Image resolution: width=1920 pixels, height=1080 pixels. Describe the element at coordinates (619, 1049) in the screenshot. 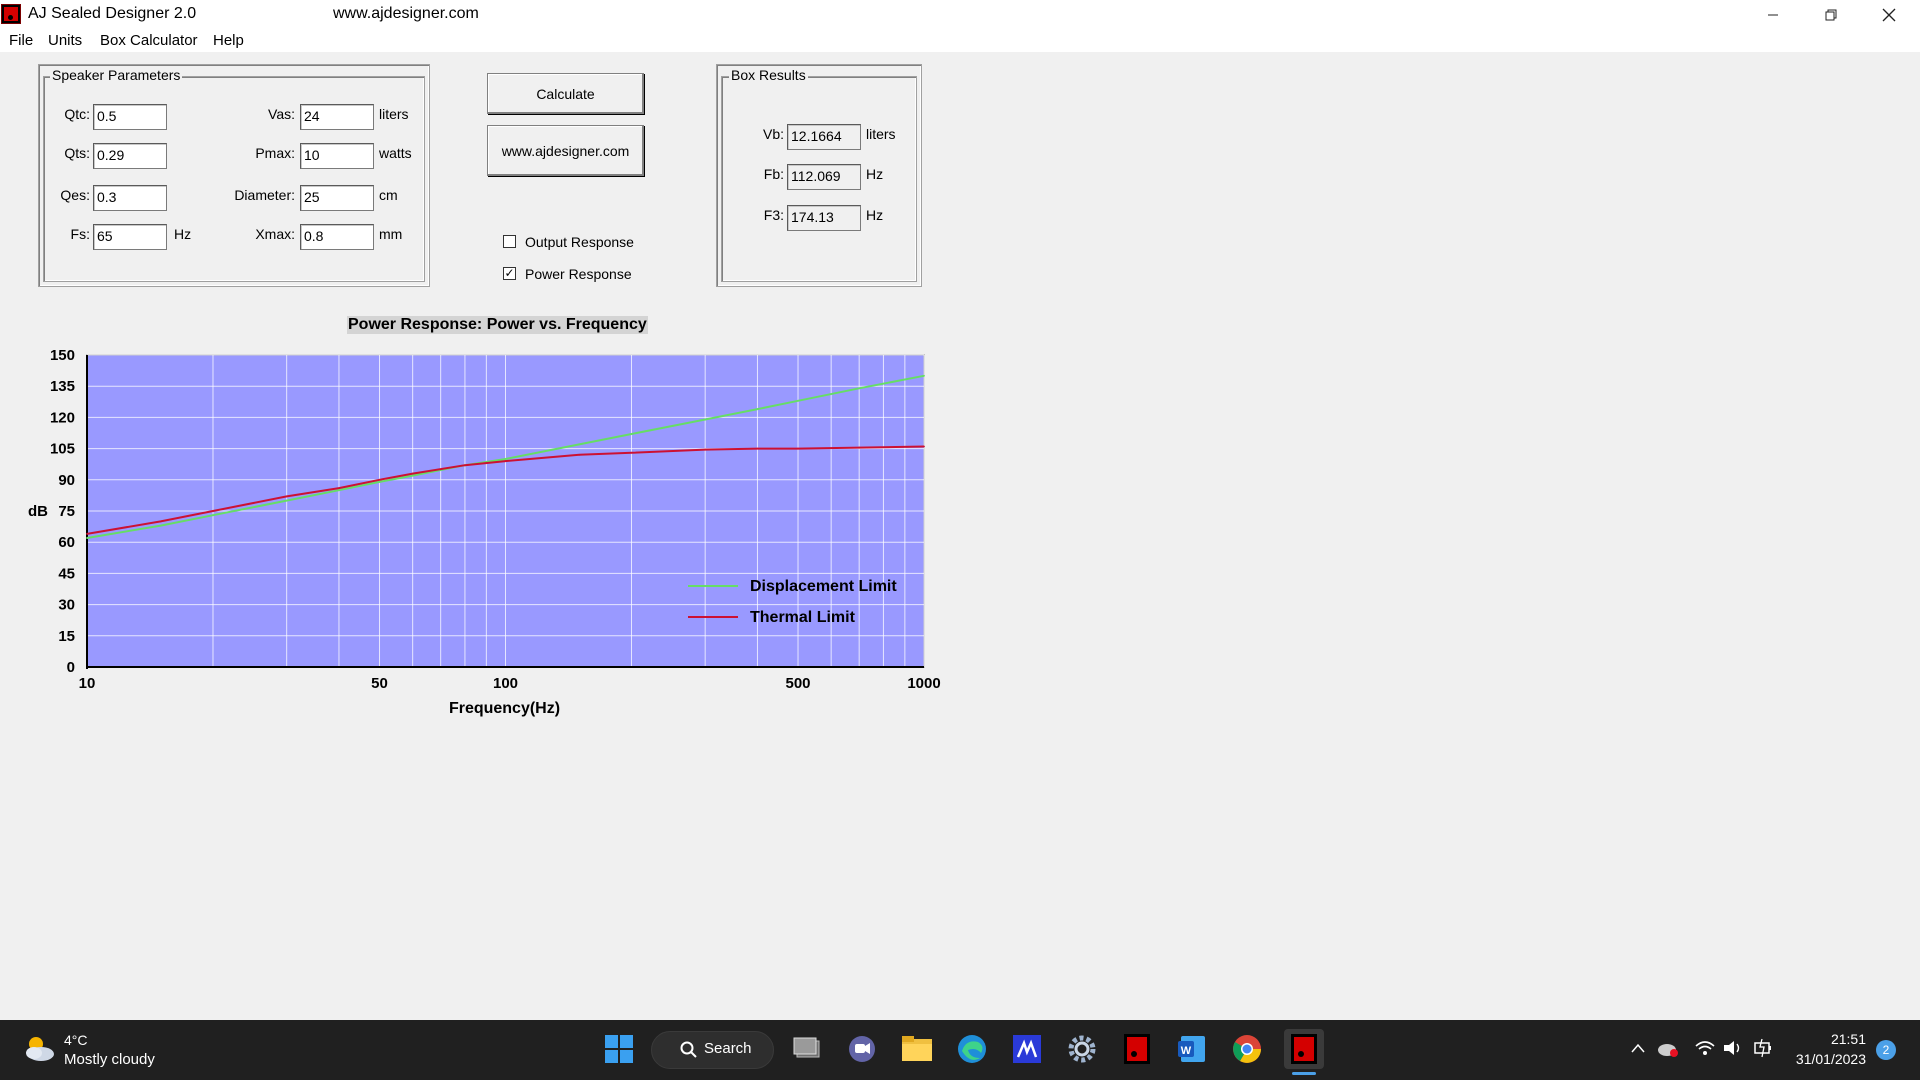

I see `start-icon` at that location.